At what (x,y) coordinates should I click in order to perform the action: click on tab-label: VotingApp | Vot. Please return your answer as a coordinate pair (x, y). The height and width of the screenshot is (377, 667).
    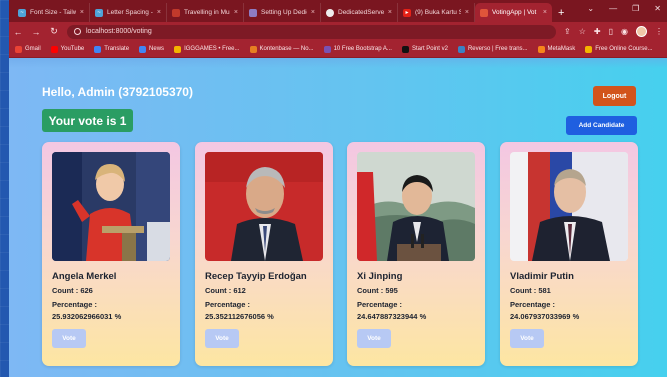
    Looking at the image, I should click on (514, 12).